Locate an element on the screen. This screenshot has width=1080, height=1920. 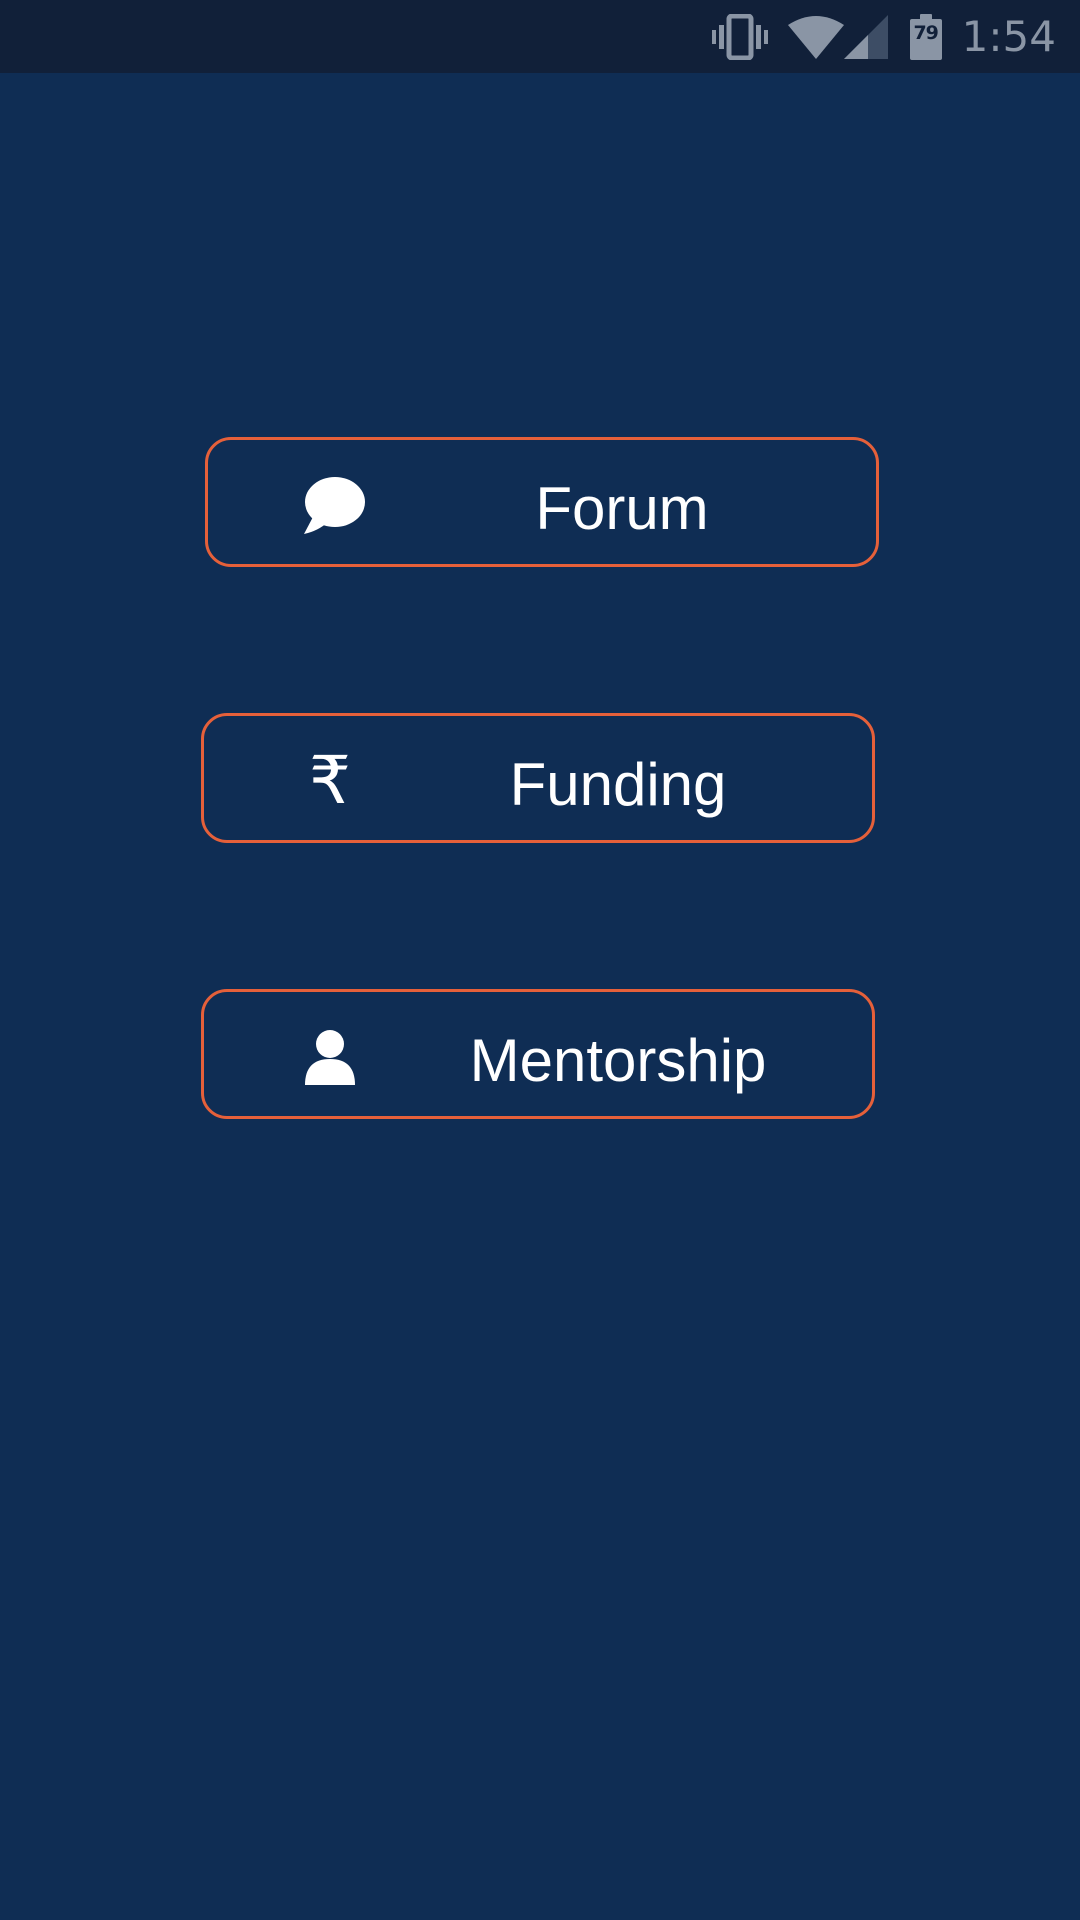
status-icons: 79 1:54 is located at coordinates (883, 36).